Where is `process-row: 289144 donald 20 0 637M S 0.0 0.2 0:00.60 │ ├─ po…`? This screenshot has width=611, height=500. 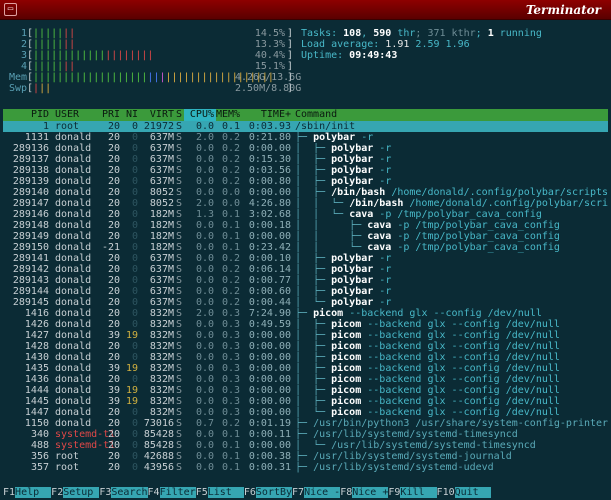 process-row: 289144 donald 20 0 637M S 0.0 0.2 0:00.60 │ ├─ po… is located at coordinates (305, 291).